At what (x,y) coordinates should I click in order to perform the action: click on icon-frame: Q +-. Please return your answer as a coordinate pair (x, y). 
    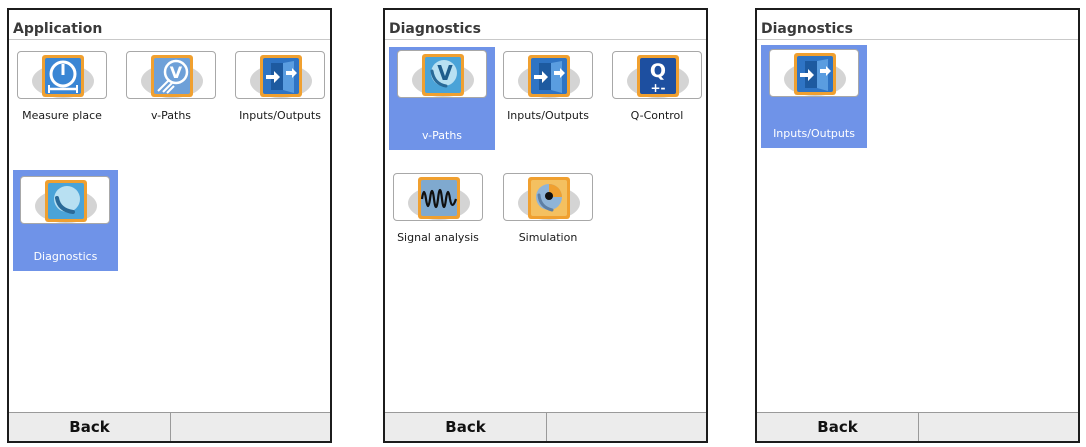
    Looking at the image, I should click on (657, 75).